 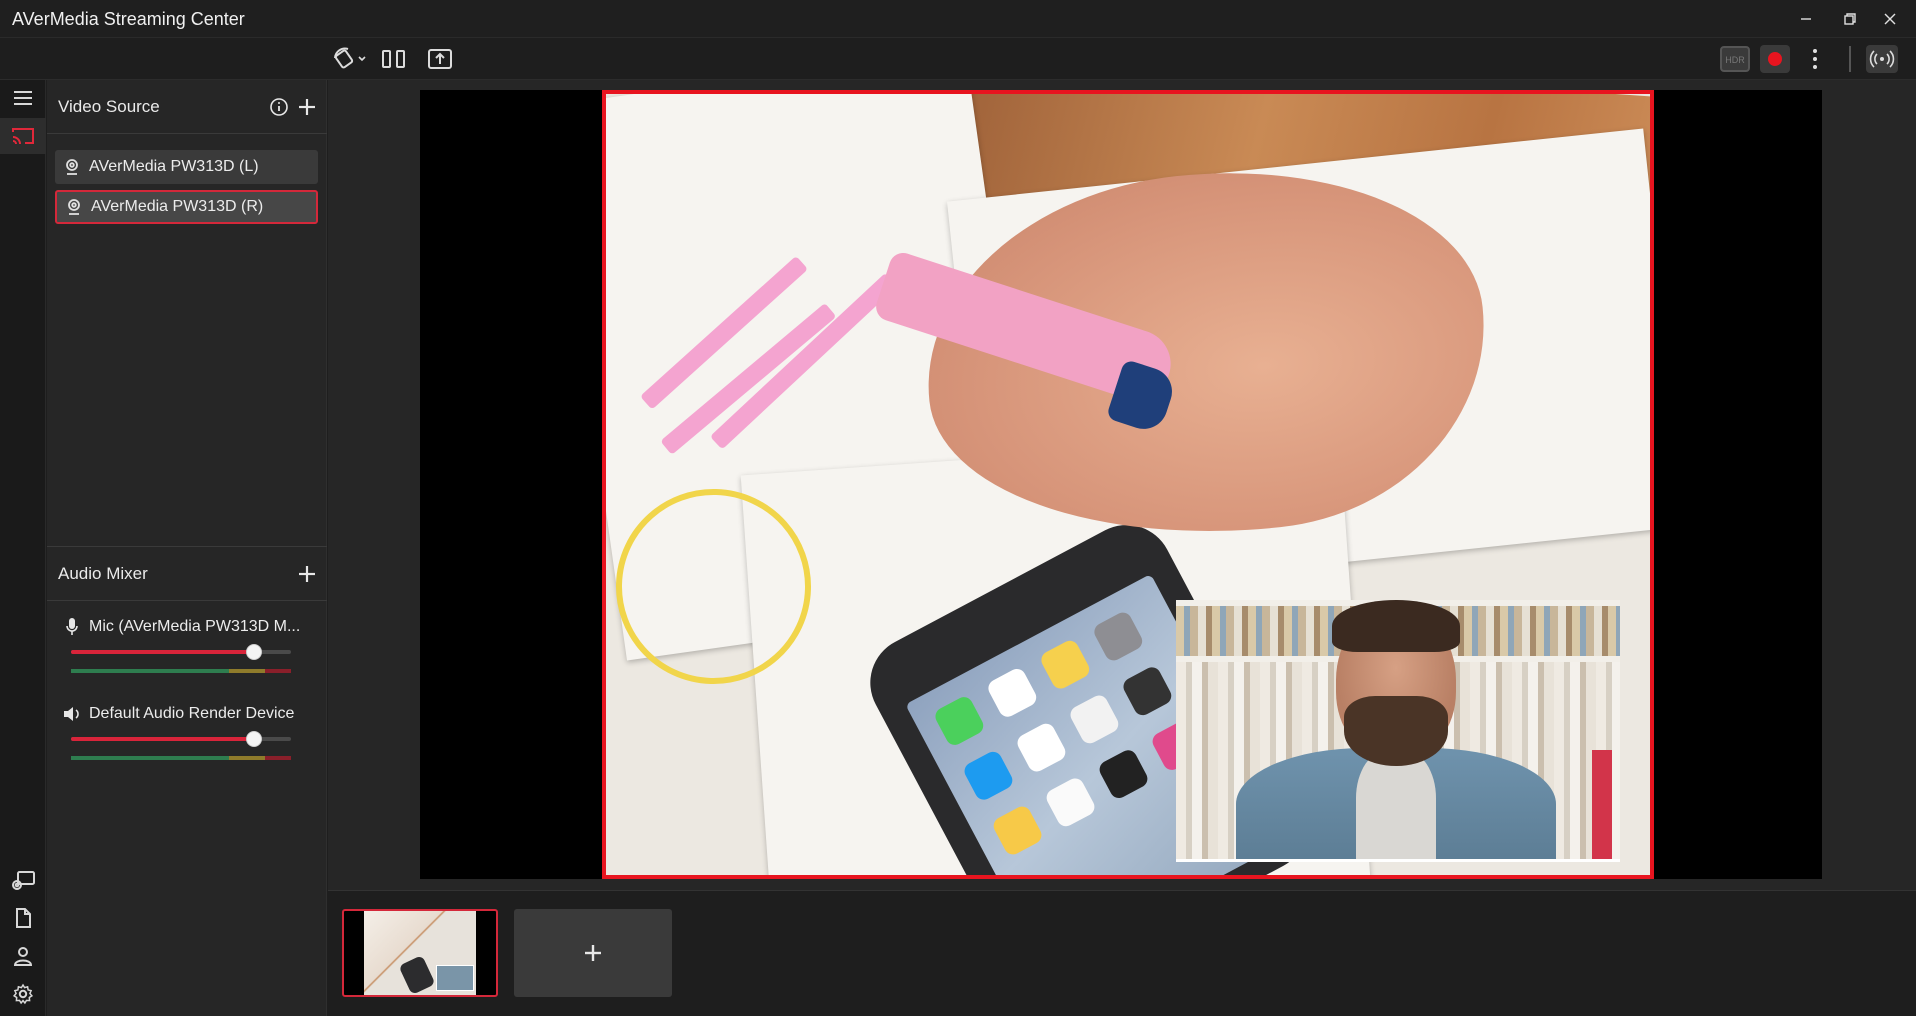 I want to click on upload-icon, so click(x=440, y=59).